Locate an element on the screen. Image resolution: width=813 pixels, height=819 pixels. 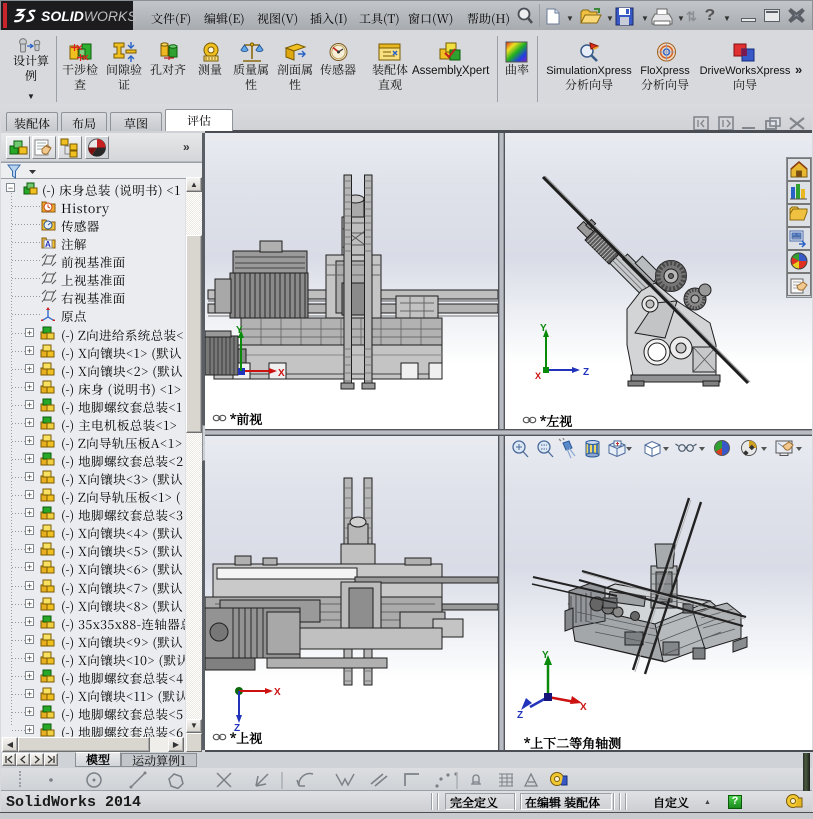
svg-text: A is located at coordinates (48, 244).